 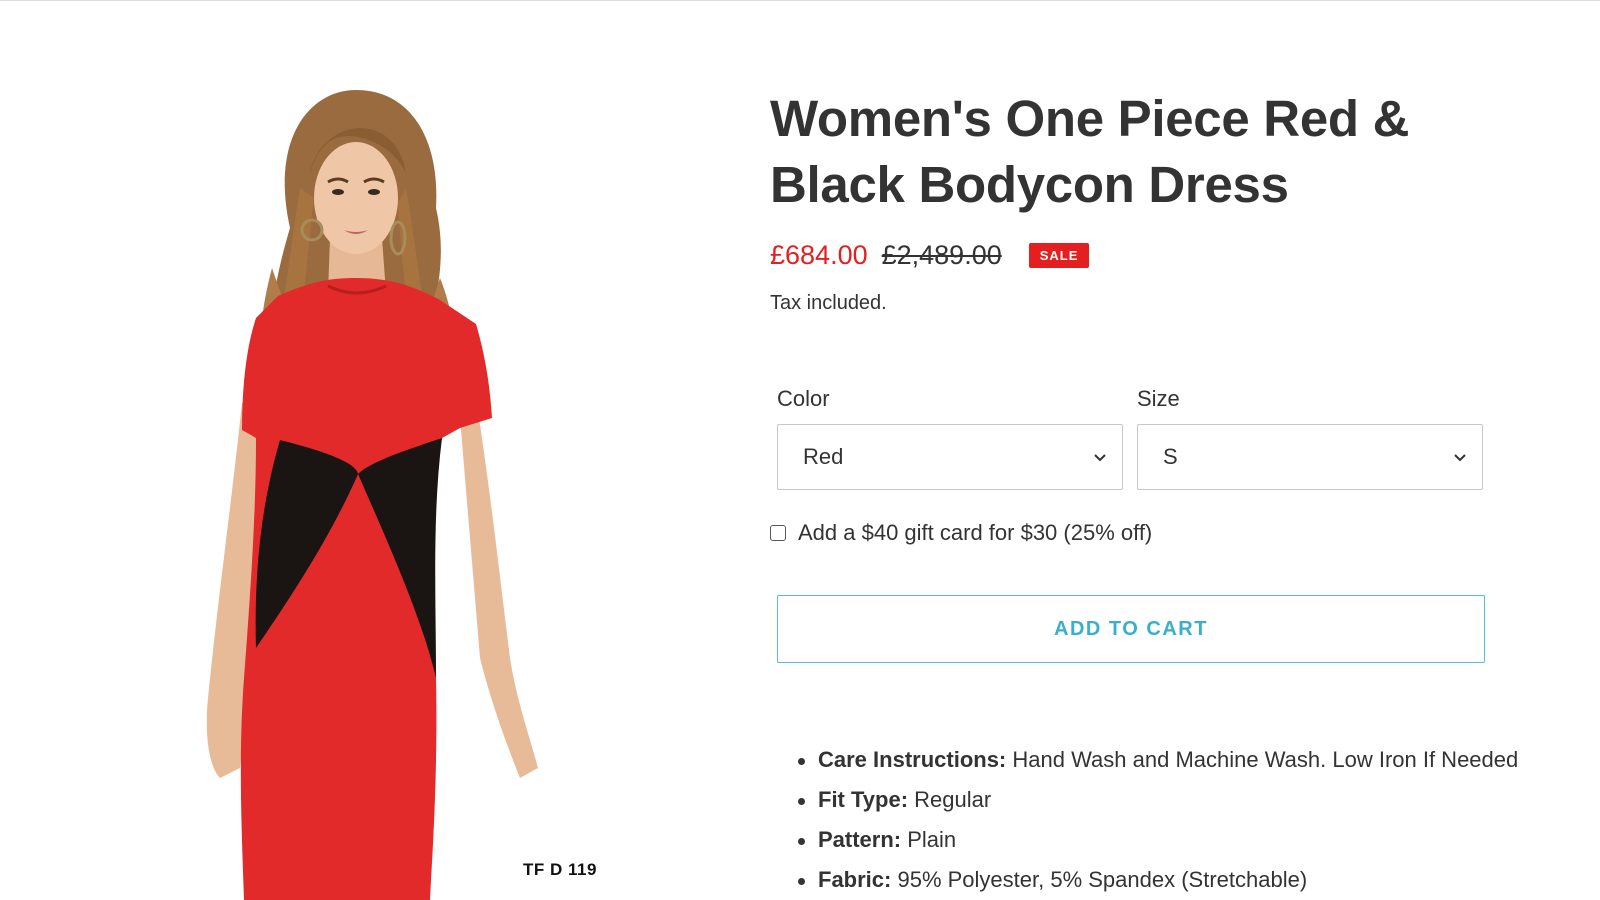 I want to click on regular-price: £2,489.00, so click(x=941, y=254).